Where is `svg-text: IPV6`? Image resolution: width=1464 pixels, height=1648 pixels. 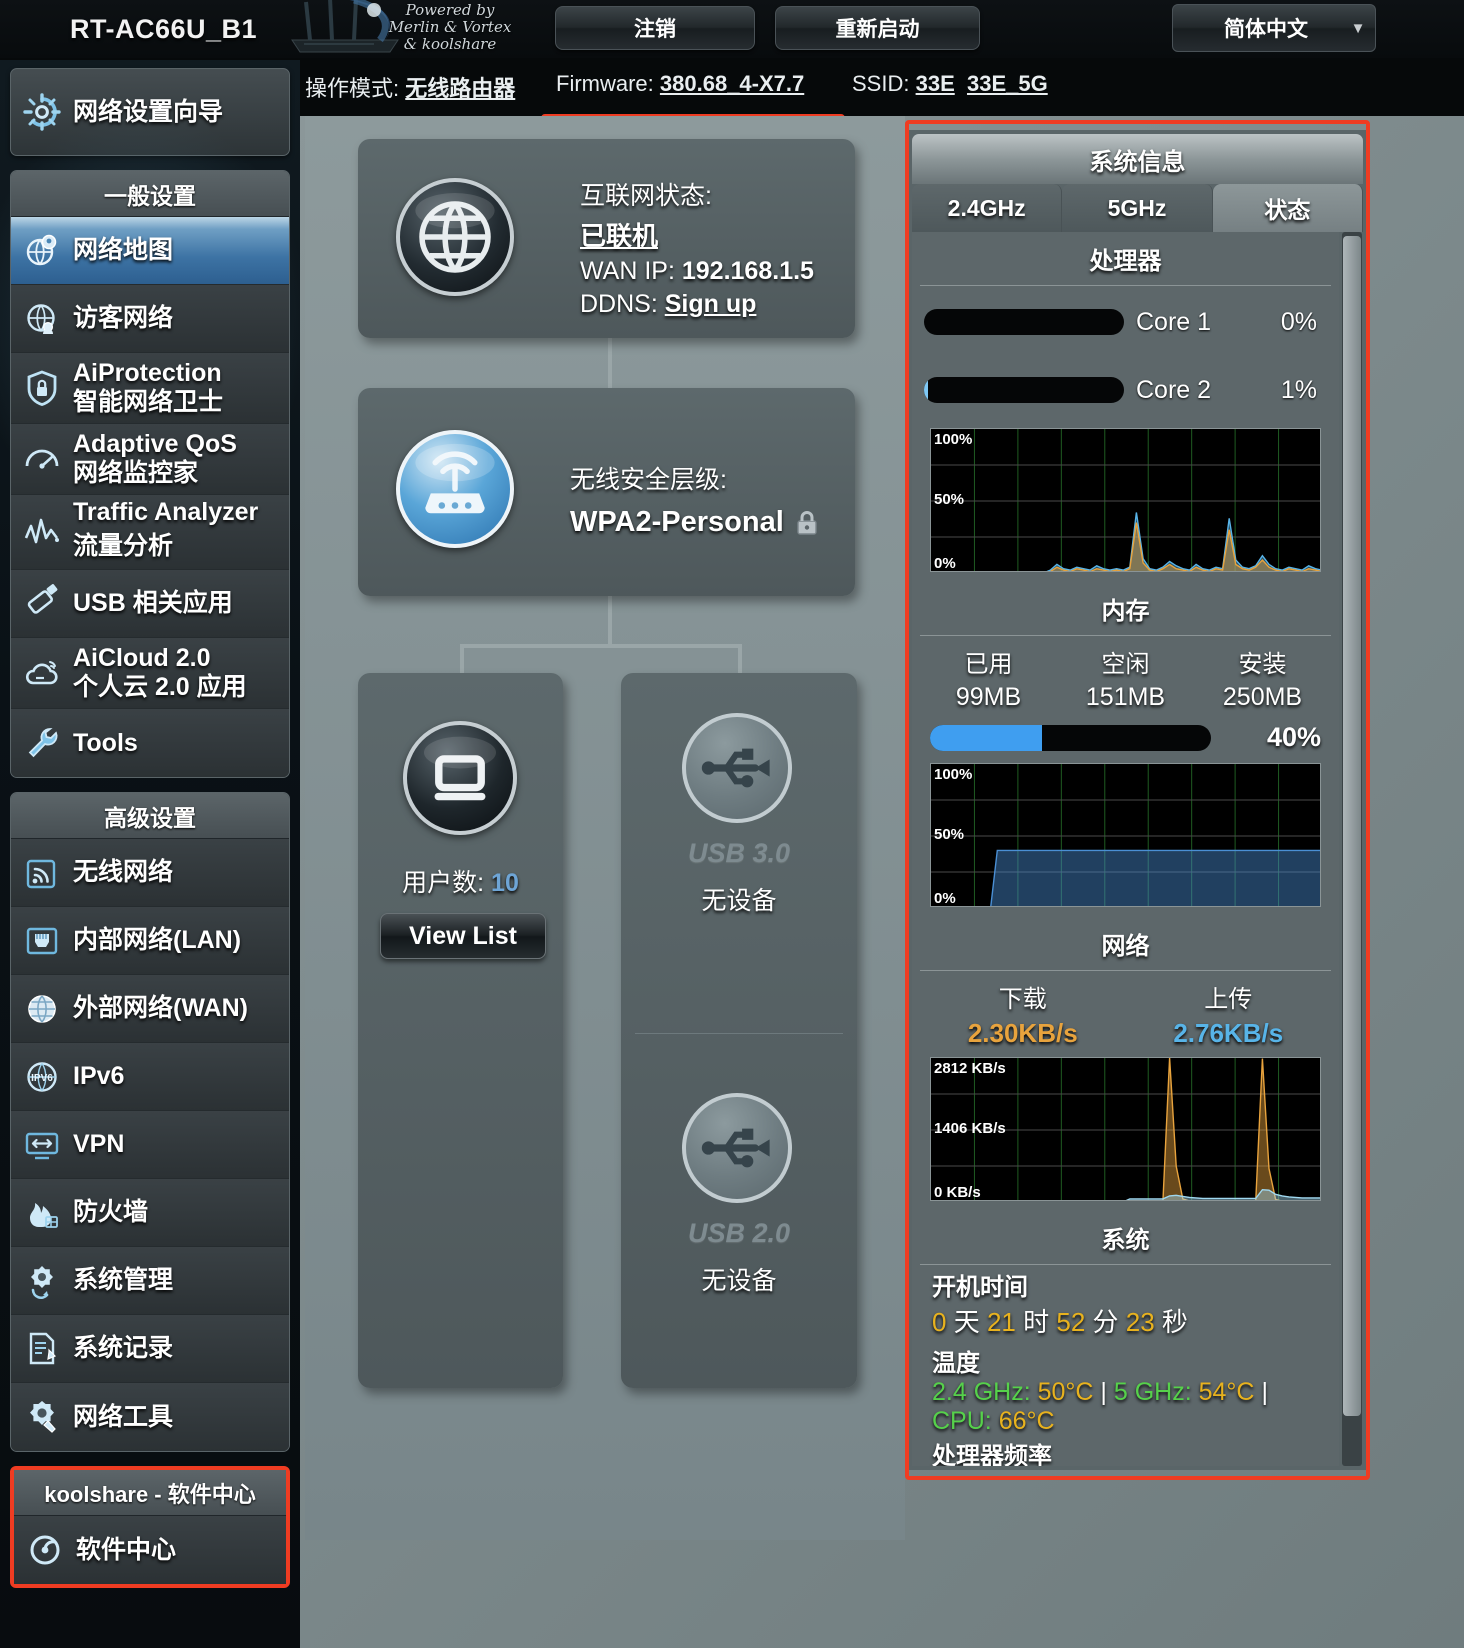
svg-text: IPV6 is located at coordinates (42, 1078).